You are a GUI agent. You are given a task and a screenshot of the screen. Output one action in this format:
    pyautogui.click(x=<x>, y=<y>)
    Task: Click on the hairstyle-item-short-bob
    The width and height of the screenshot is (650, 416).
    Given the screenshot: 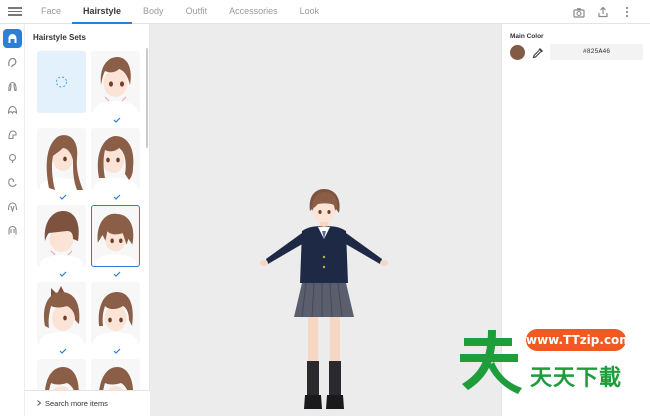 What is the action you would take?
    pyautogui.click(x=115, y=82)
    